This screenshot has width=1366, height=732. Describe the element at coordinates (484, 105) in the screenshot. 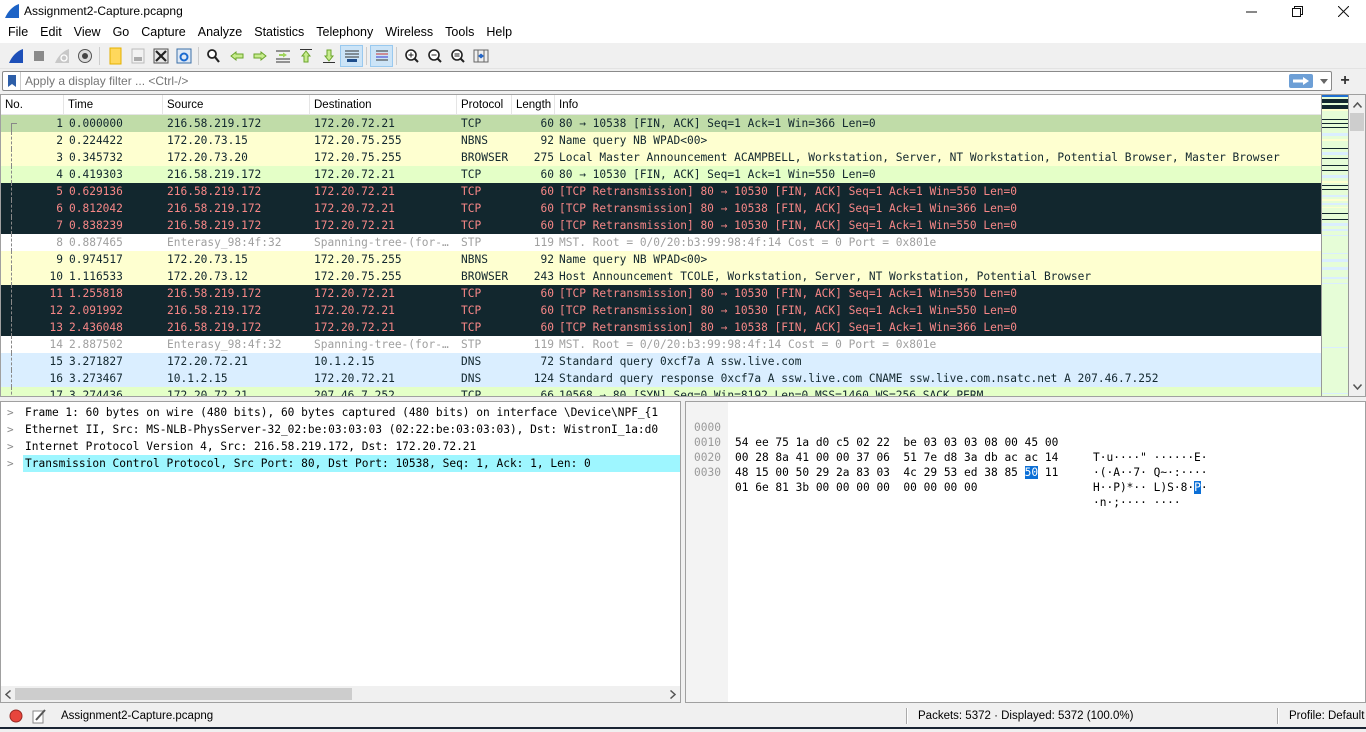

I see `column-header-protocol: Protocol` at that location.